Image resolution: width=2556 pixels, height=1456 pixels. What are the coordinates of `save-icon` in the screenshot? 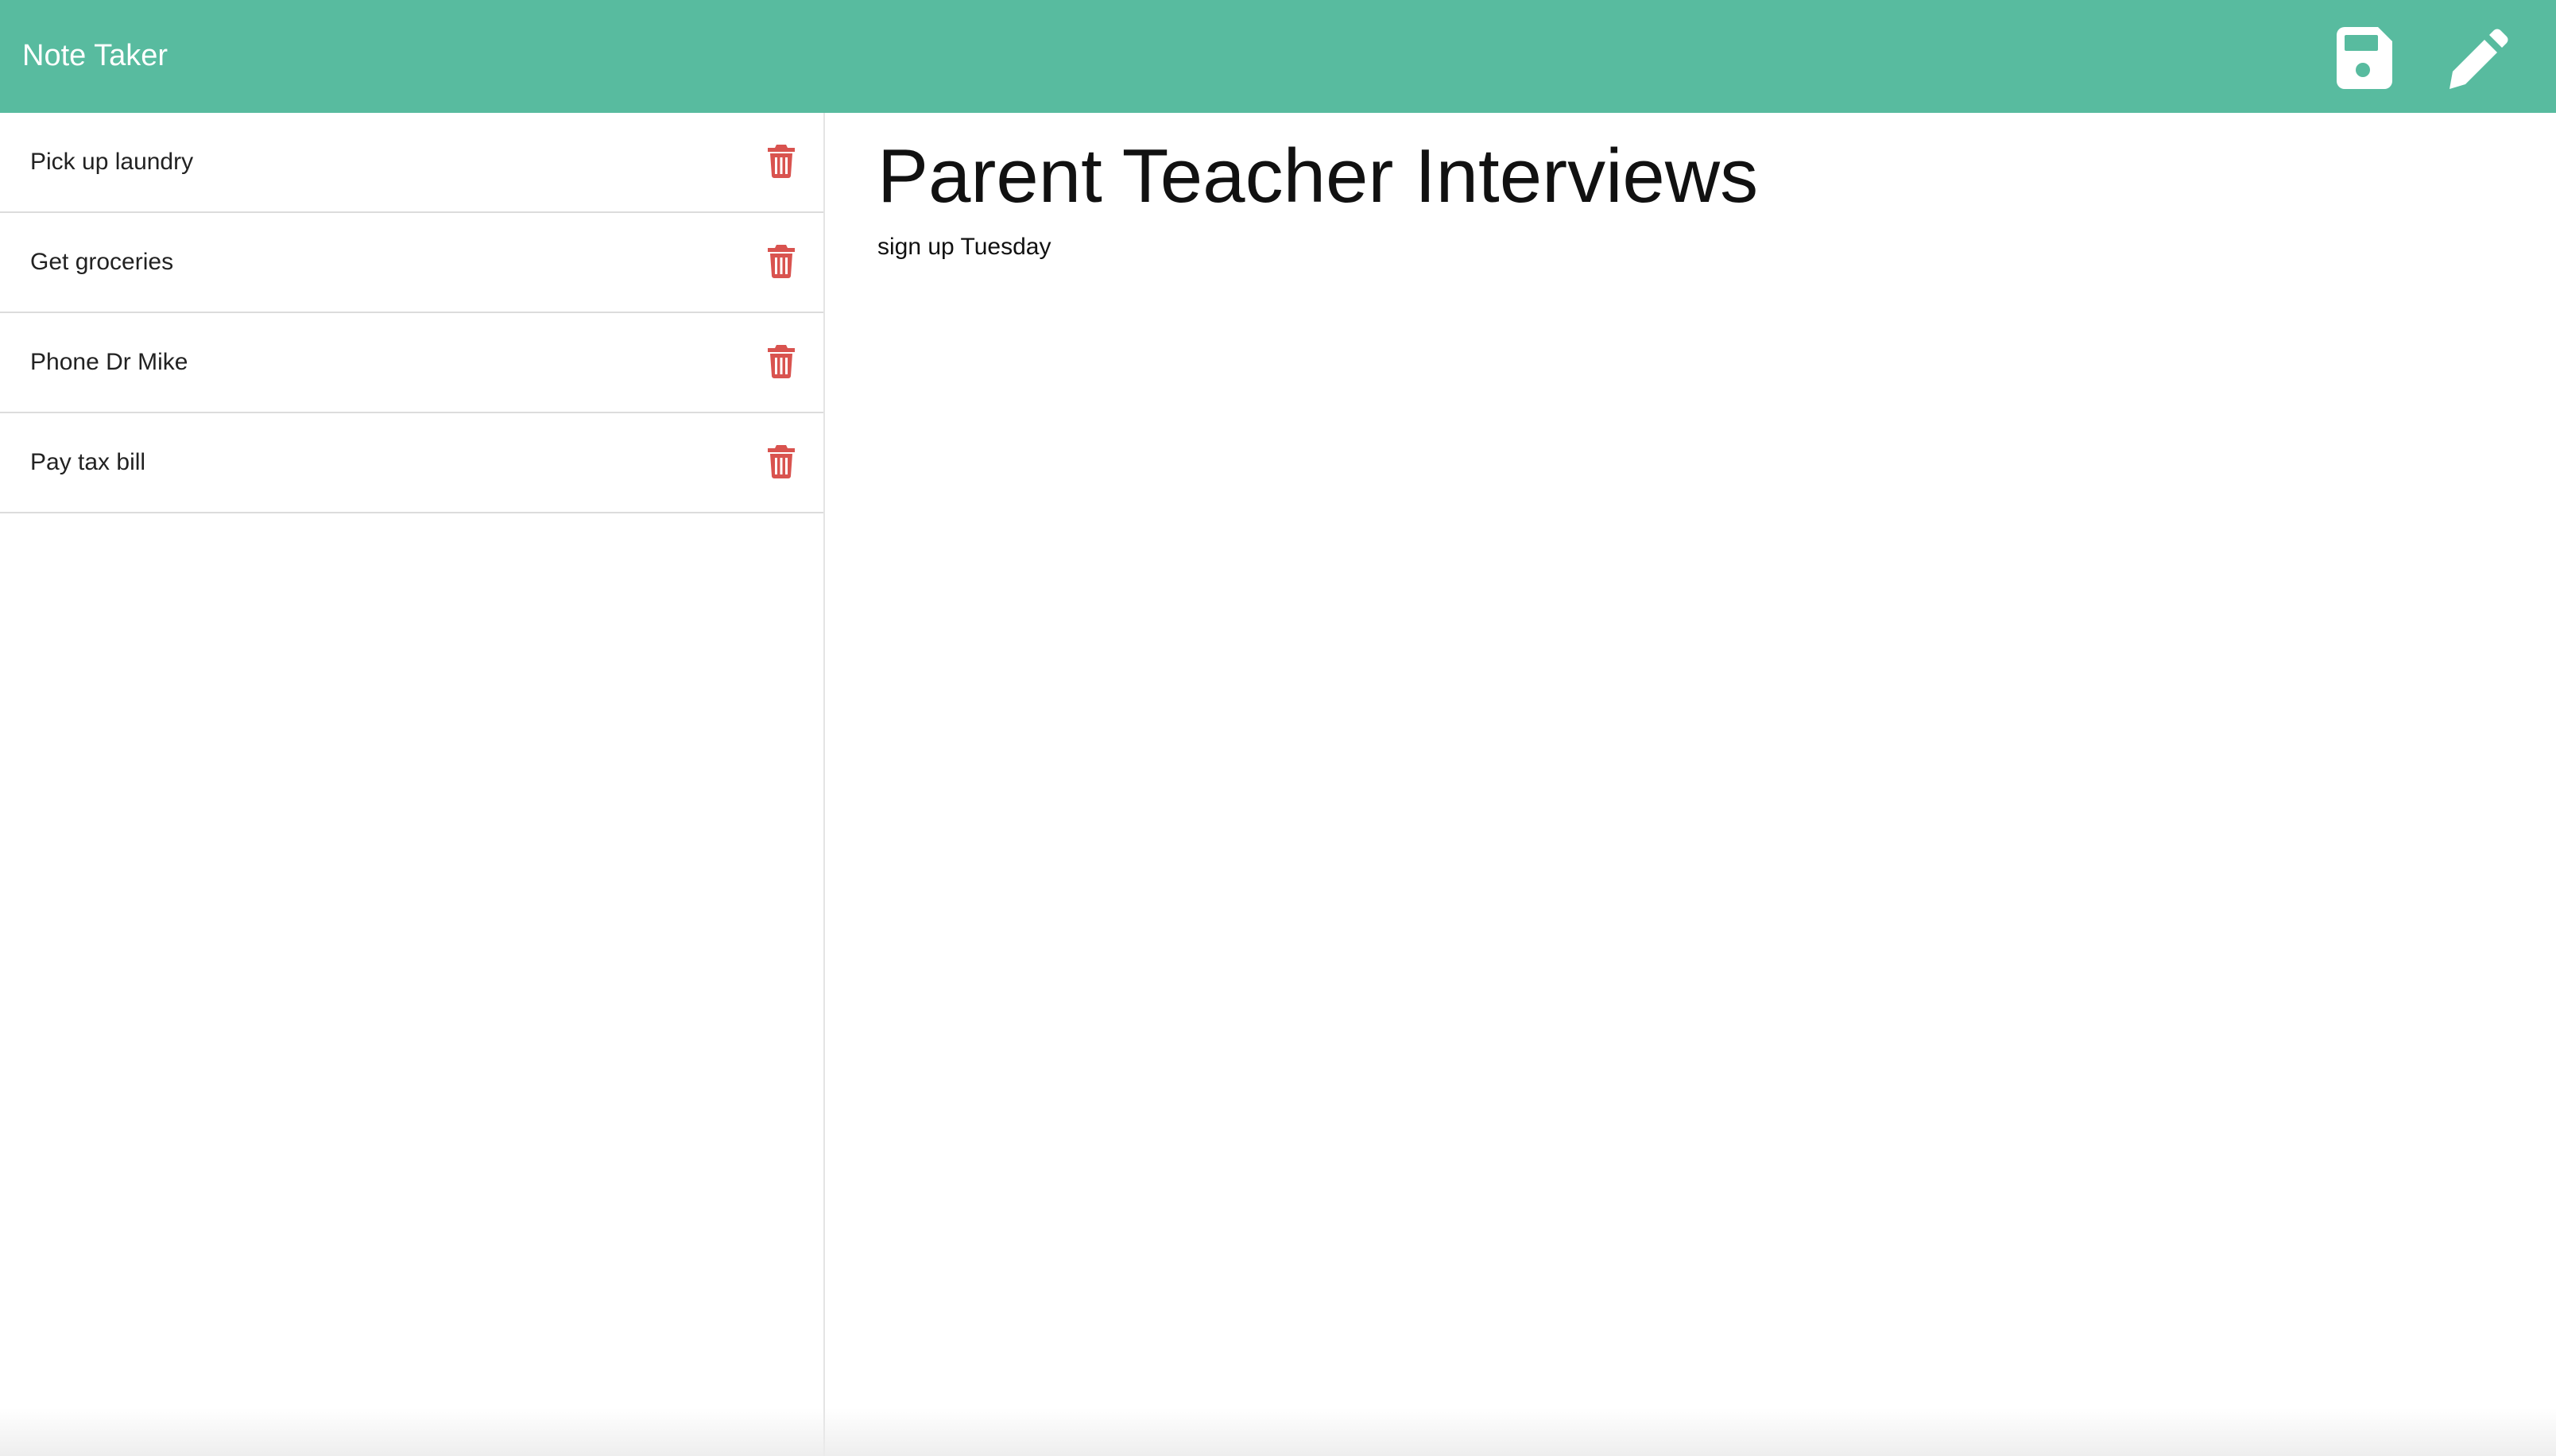 It's located at (2364, 58).